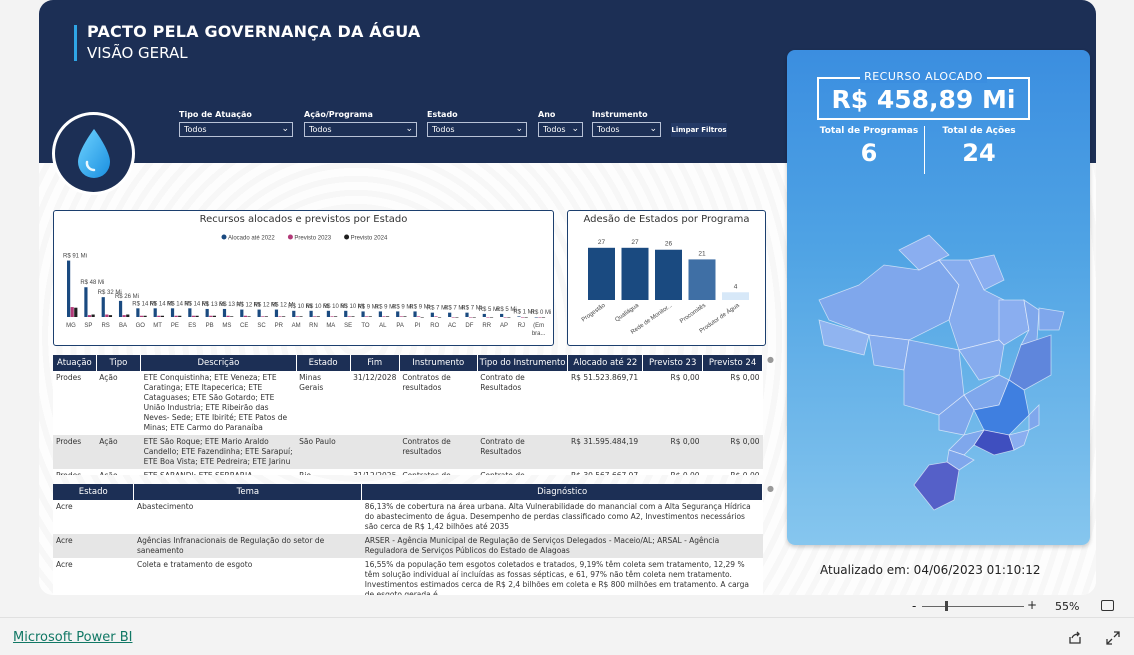 The image size is (1134, 655). Describe the element at coordinates (735, 296) in the screenshot. I see `bar-Produtor de Água` at that location.